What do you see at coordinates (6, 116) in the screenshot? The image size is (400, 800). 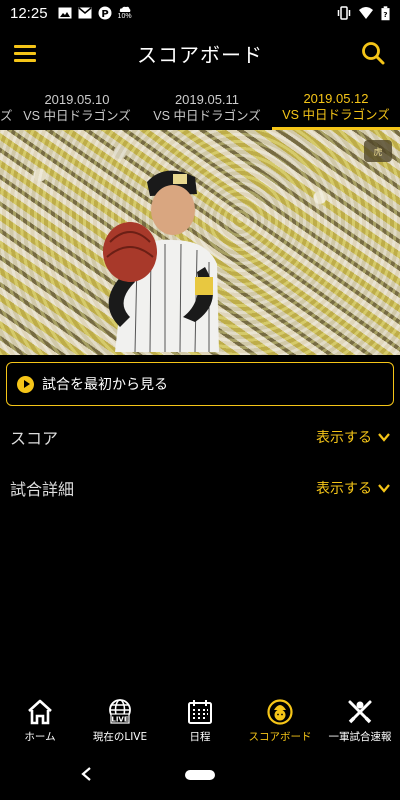 I see `date-tab-opponent: ズ` at bounding box center [6, 116].